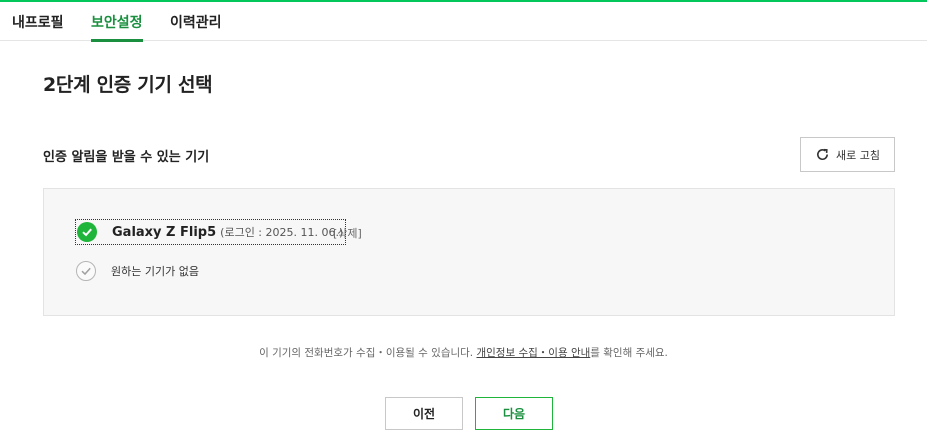  I want to click on privacy-info-link: 개인정보 수집・이용 안내, so click(533, 353).